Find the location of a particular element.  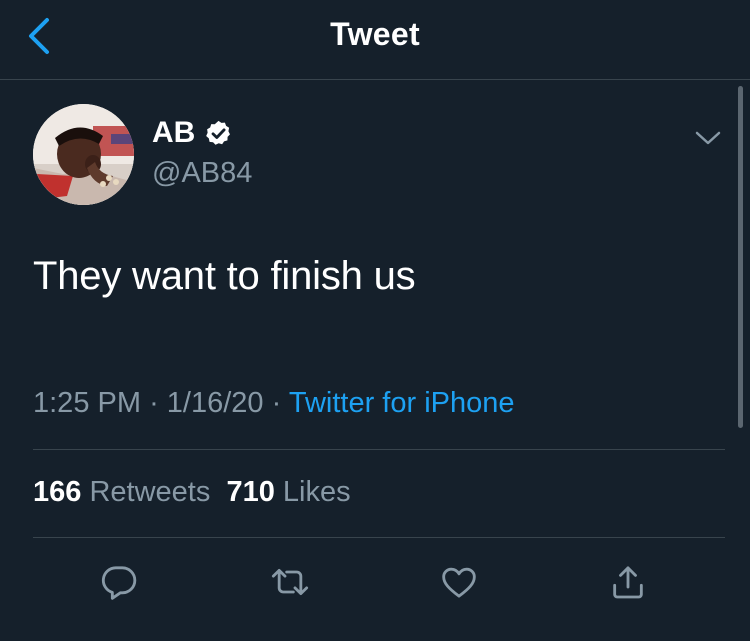

likes-count: 710 is located at coordinates (250, 492).